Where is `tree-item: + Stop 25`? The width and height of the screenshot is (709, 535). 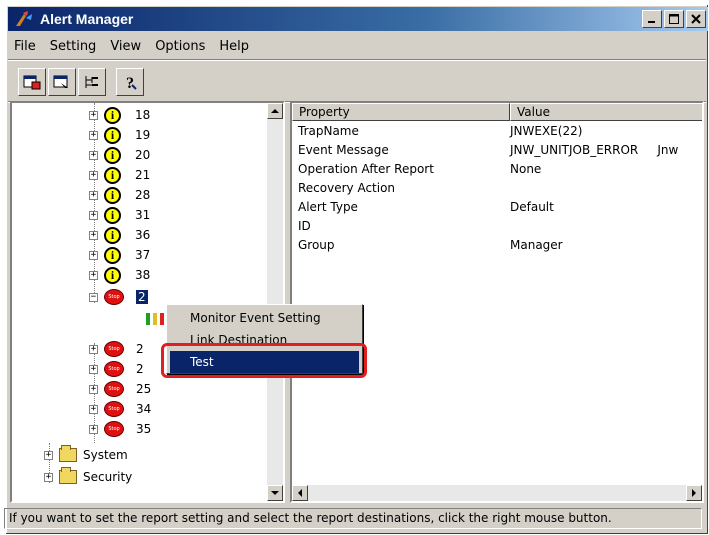 tree-item: + Stop 25 is located at coordinates (120, 389).